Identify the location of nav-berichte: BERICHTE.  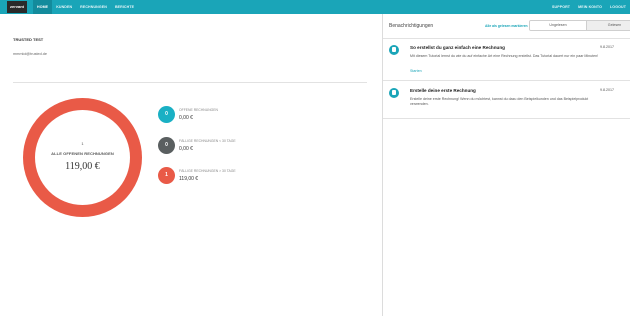
(124, 7).